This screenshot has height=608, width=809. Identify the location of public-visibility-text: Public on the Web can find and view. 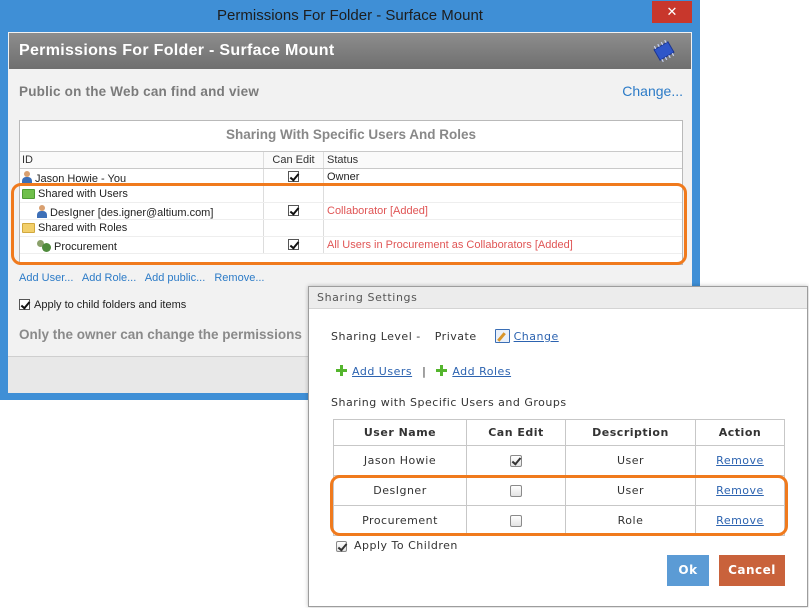
(139, 91).